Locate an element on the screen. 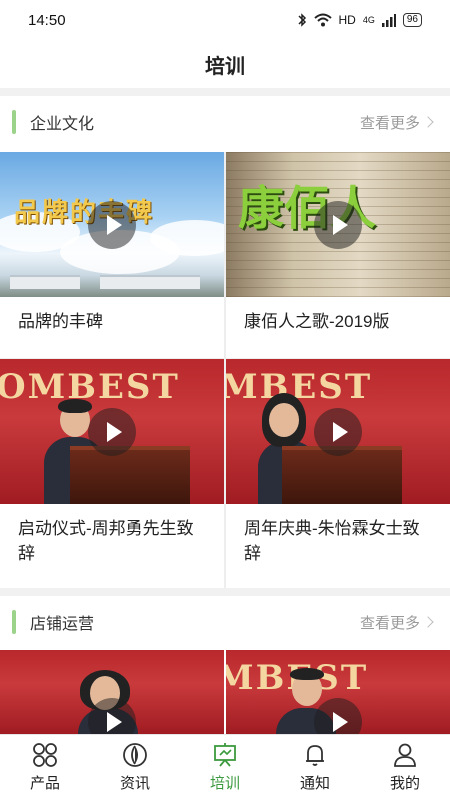 Image resolution: width=450 pixels, height=800 pixels. video-thumbnail: 品牌的丰碑 is located at coordinates (112, 224).